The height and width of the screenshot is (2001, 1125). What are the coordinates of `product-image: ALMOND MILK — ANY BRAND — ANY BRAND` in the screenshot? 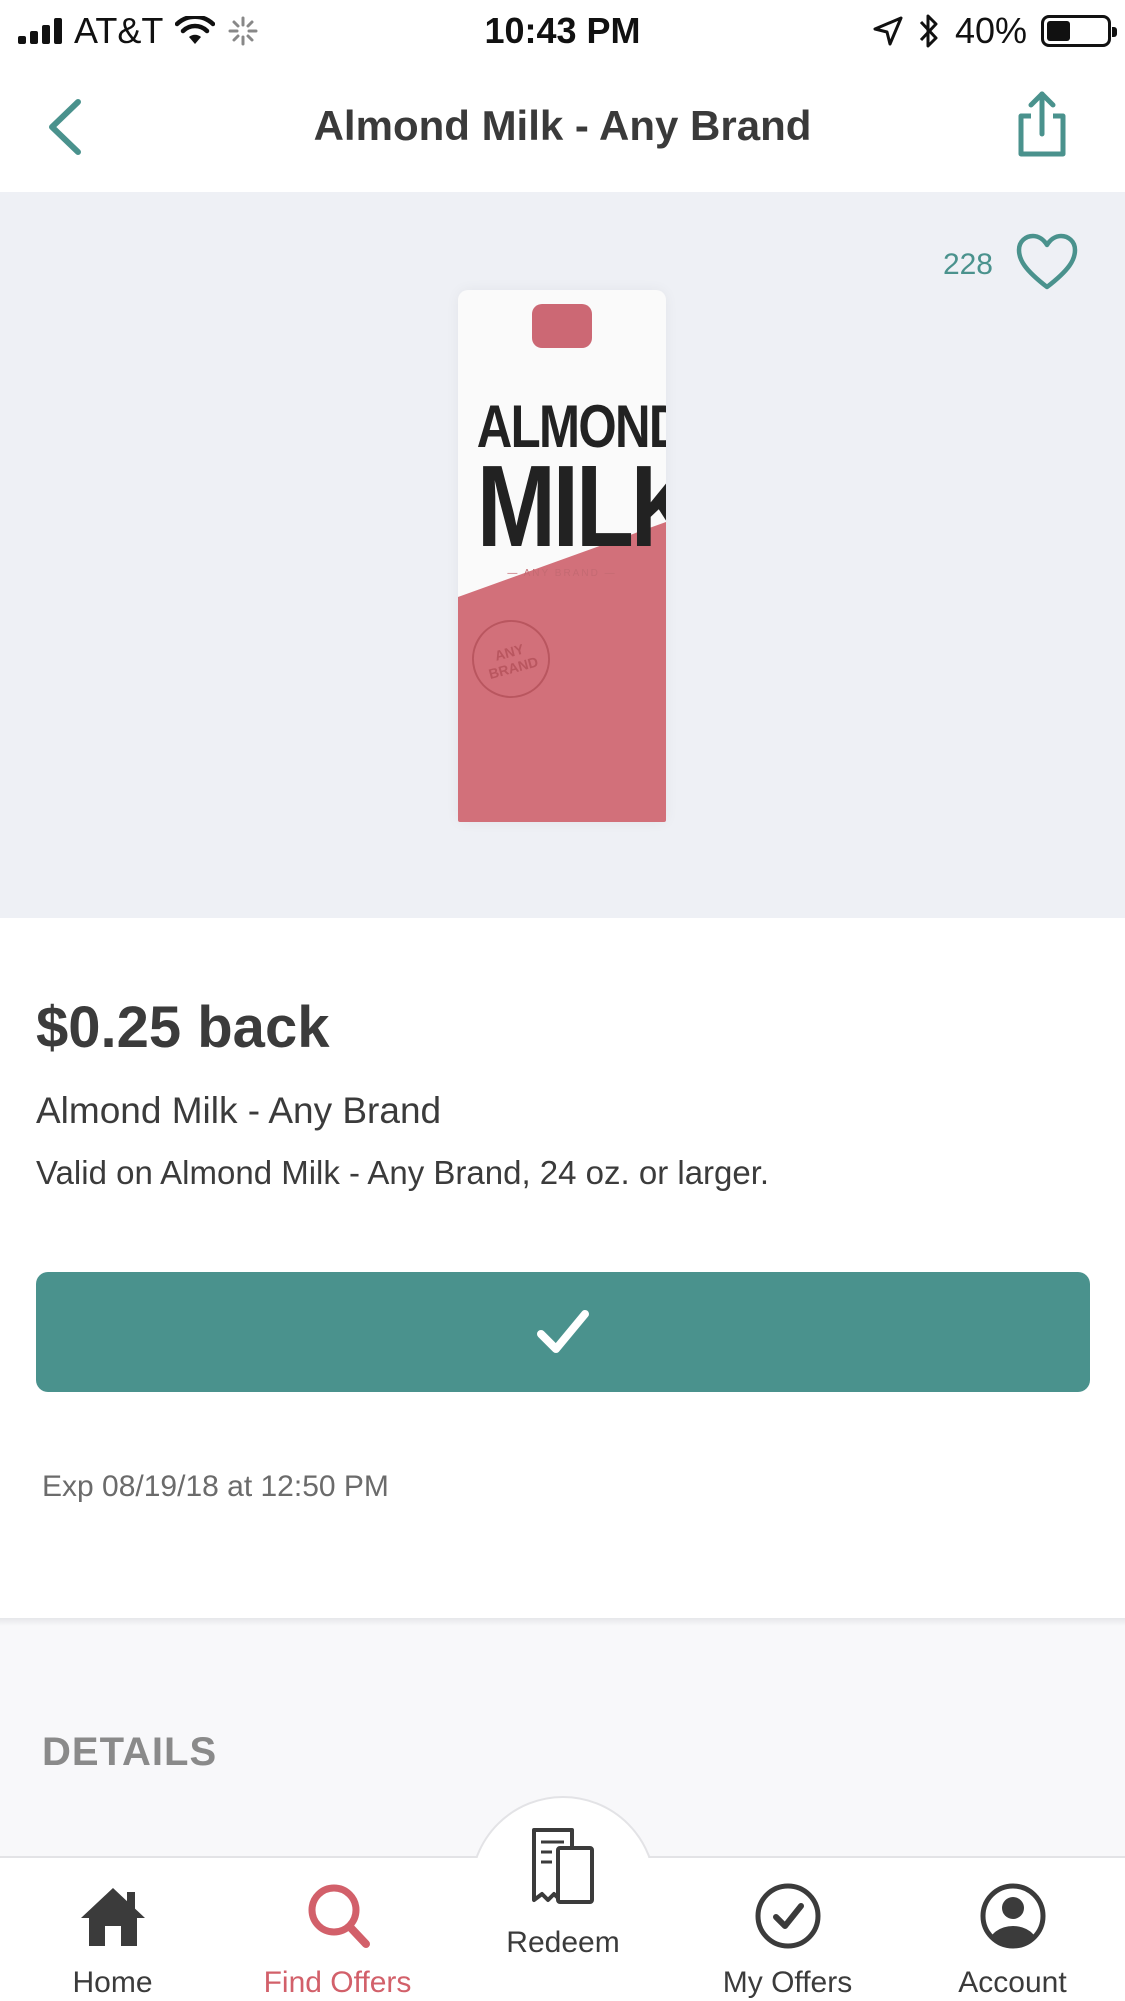 It's located at (562, 556).